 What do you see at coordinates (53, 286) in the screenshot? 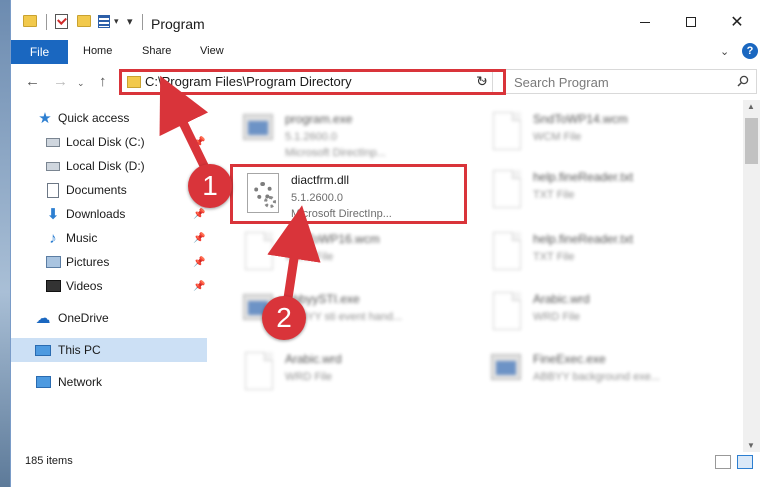
I see `videos-icon` at bounding box center [53, 286].